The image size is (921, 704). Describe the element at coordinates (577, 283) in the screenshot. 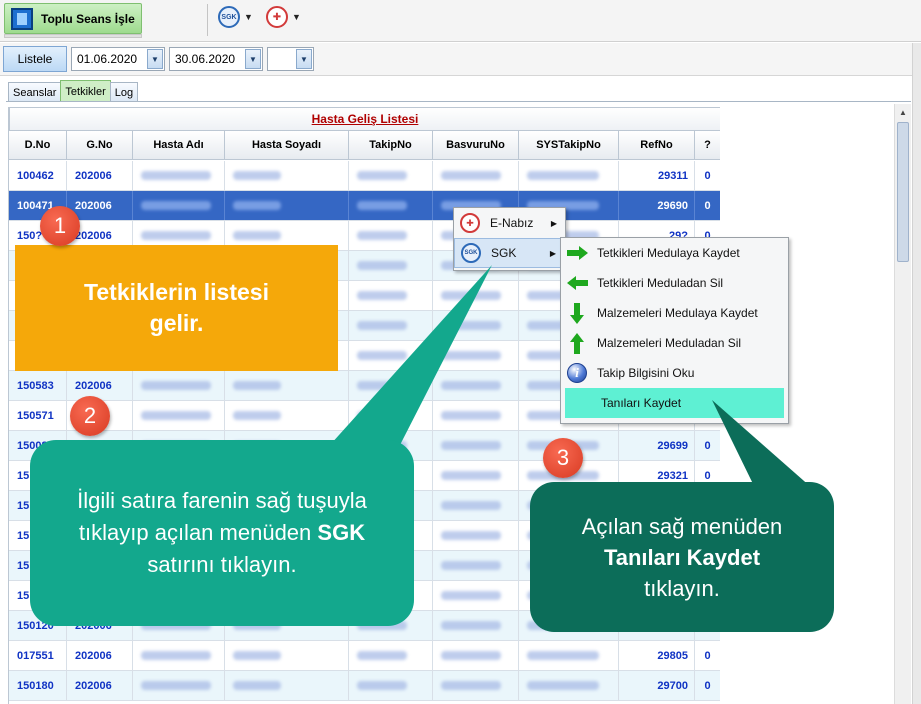

I see `arrow-left-icon` at that location.